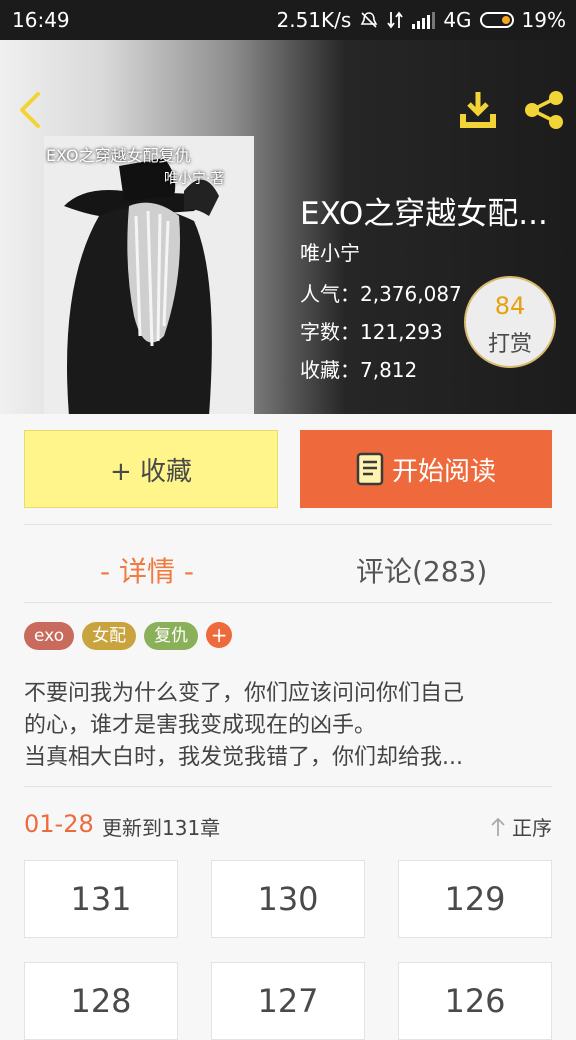 The image size is (576, 1040). I want to click on tab-comments: 评论(283), so click(421, 570).